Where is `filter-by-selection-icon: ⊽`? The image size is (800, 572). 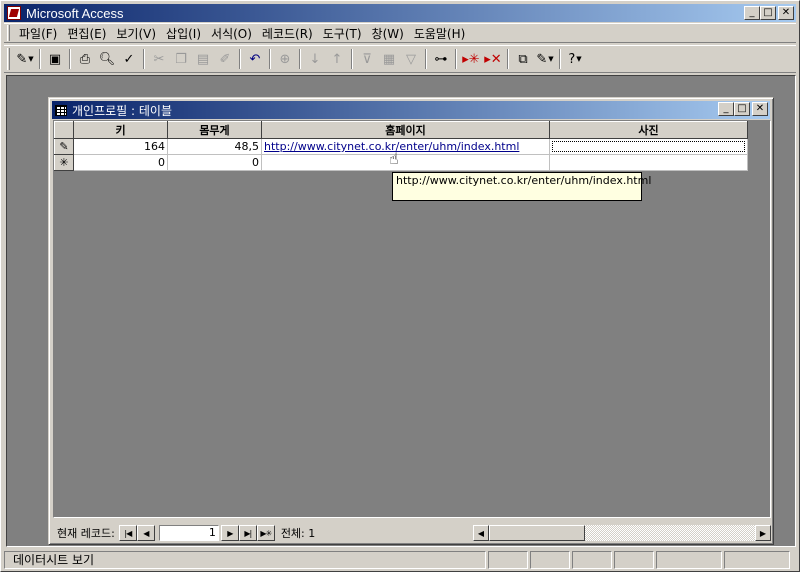
filter-by-selection-icon: ⊽ is located at coordinates (367, 59).